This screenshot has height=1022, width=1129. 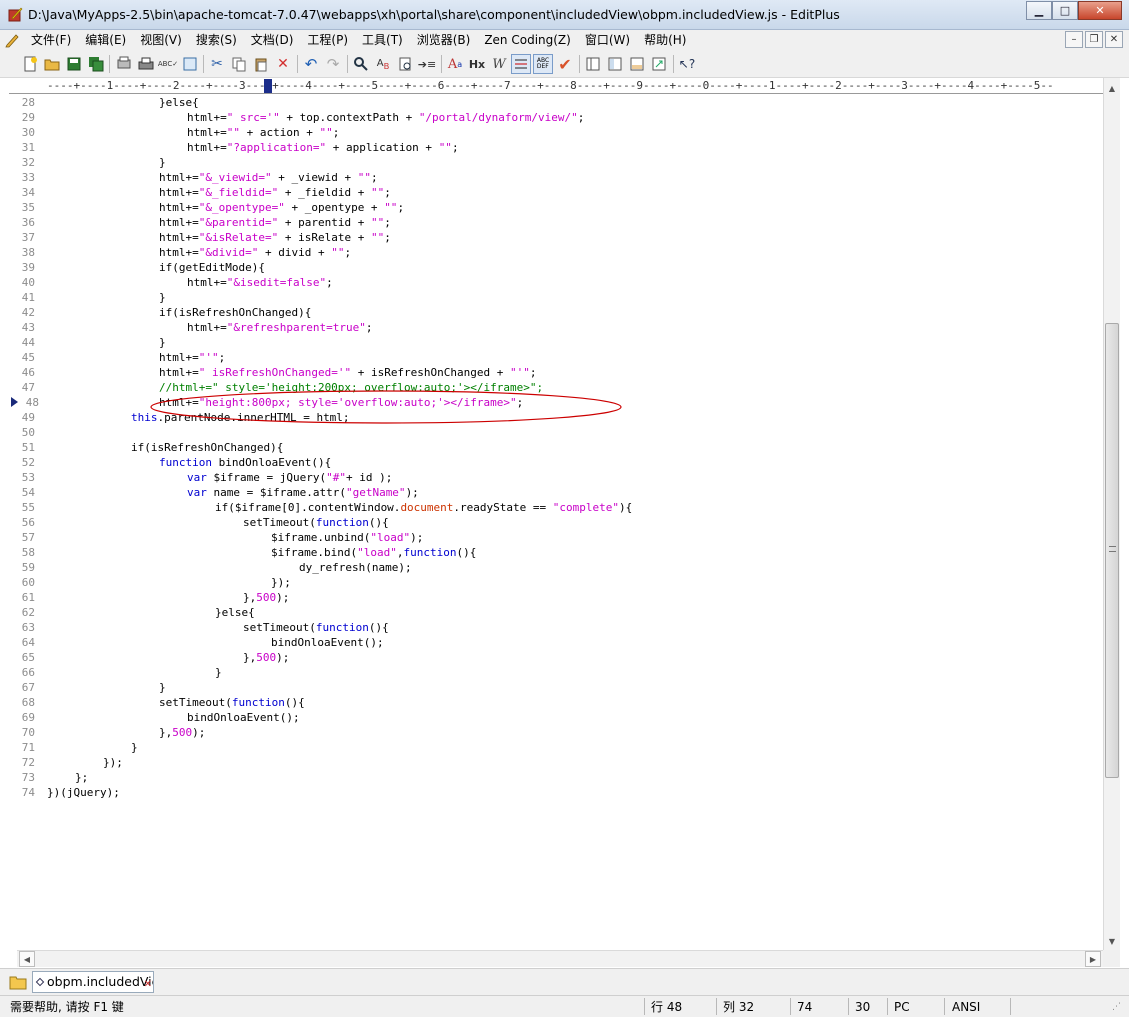 What do you see at coordinates (565, 64) in the screenshot?
I see `check-syntax-icon: ✔` at bounding box center [565, 64].